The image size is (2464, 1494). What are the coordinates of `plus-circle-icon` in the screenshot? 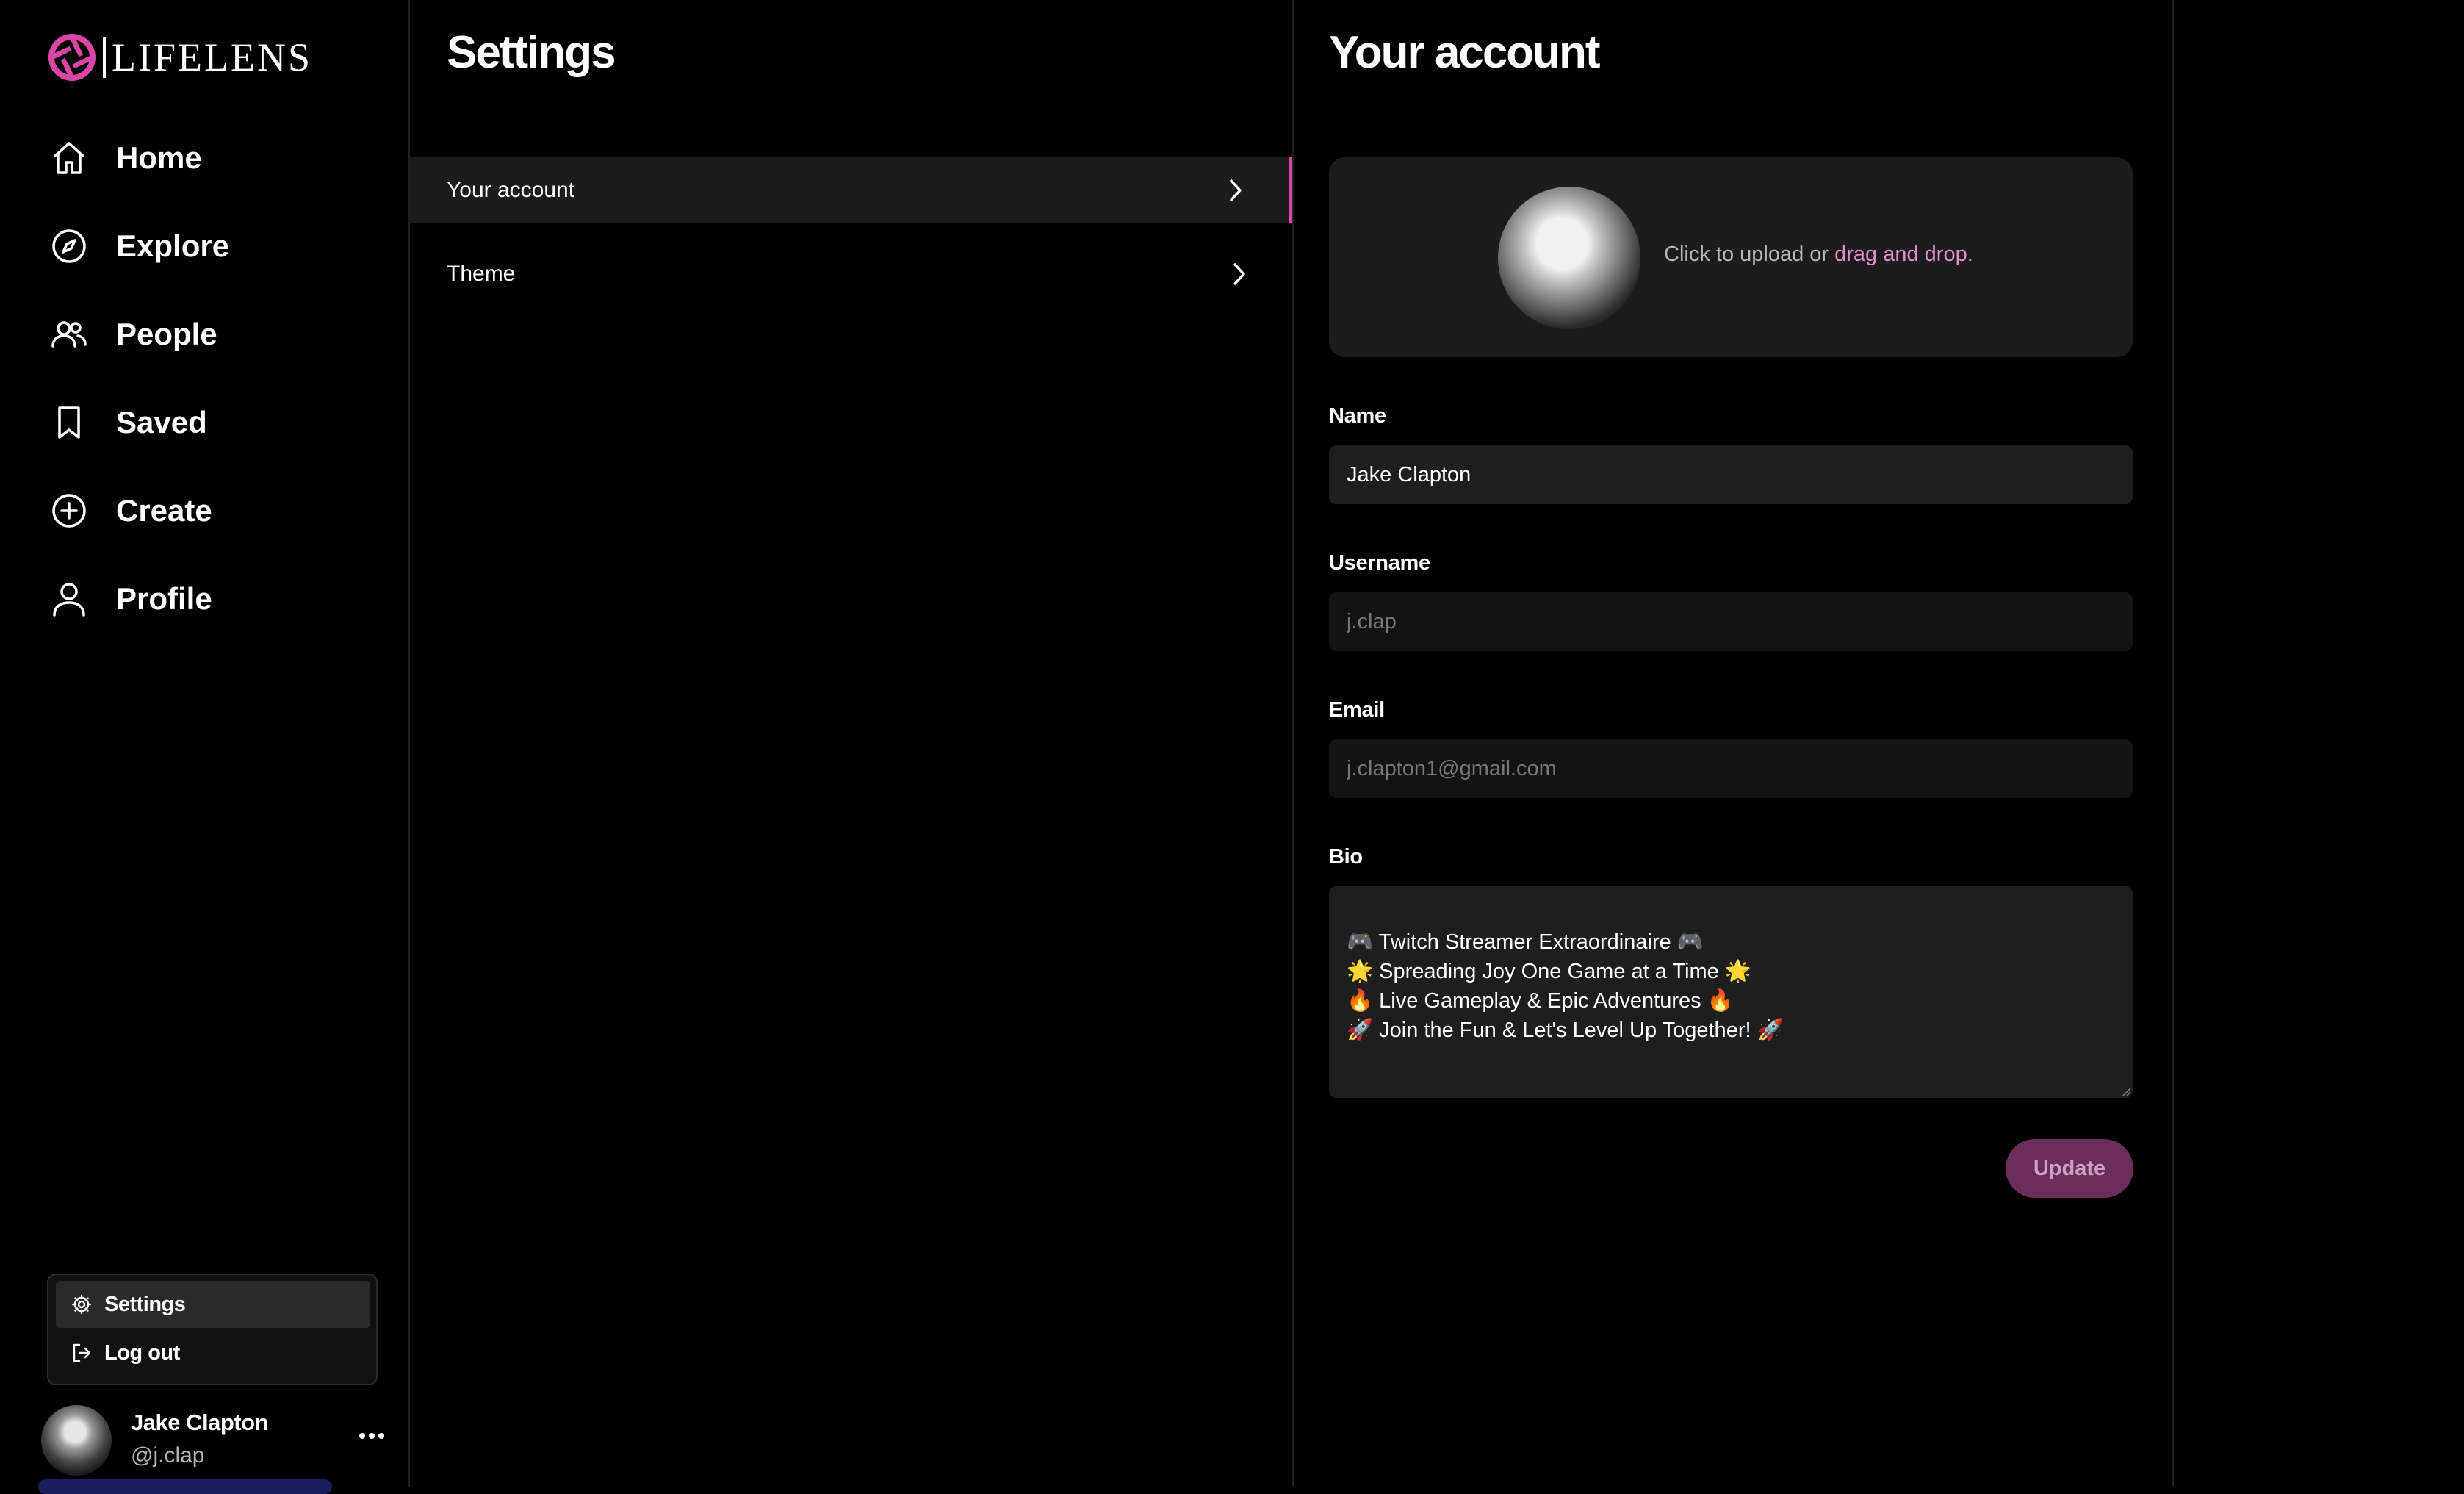 It's located at (69, 511).